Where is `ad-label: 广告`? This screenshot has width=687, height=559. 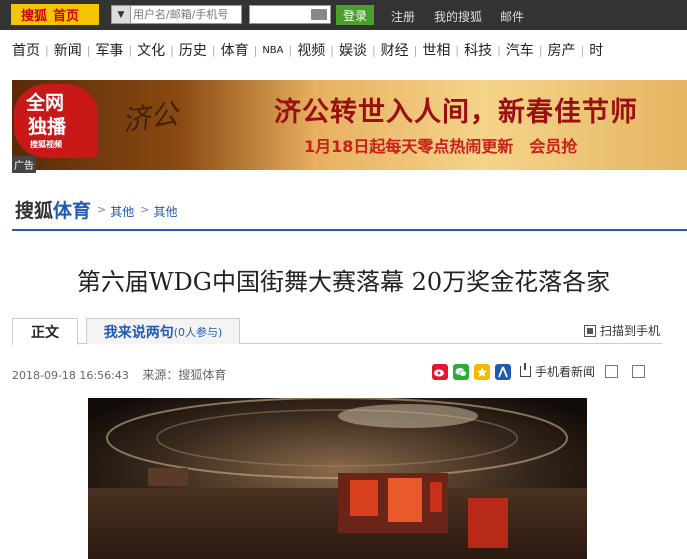 ad-label: 广告 is located at coordinates (24, 164).